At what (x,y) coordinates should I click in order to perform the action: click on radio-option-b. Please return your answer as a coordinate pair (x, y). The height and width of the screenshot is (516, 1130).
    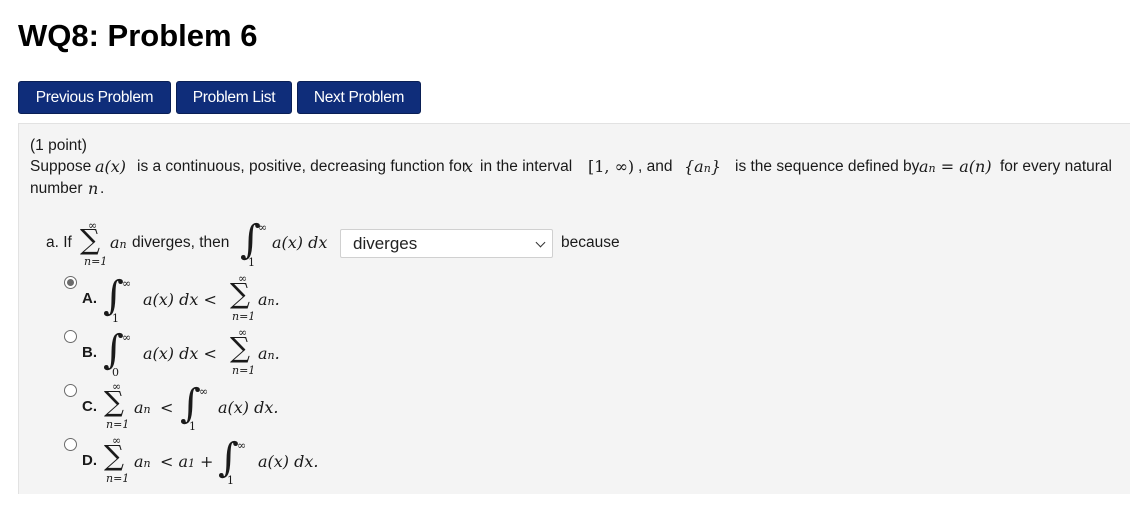
    Looking at the image, I should click on (70, 336).